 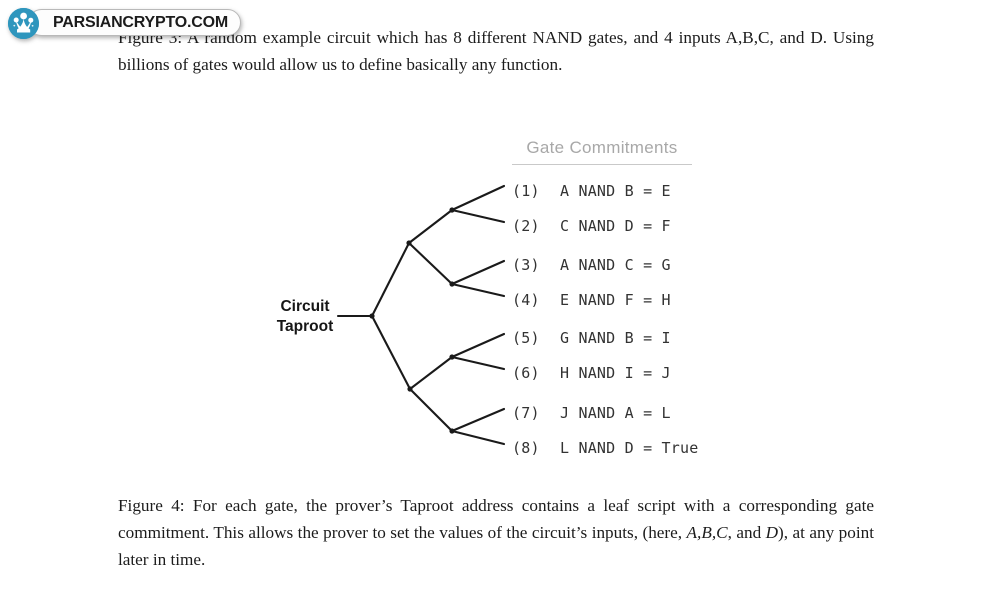 What do you see at coordinates (452, 210) in the screenshot?
I see `tree-node-b1` at bounding box center [452, 210].